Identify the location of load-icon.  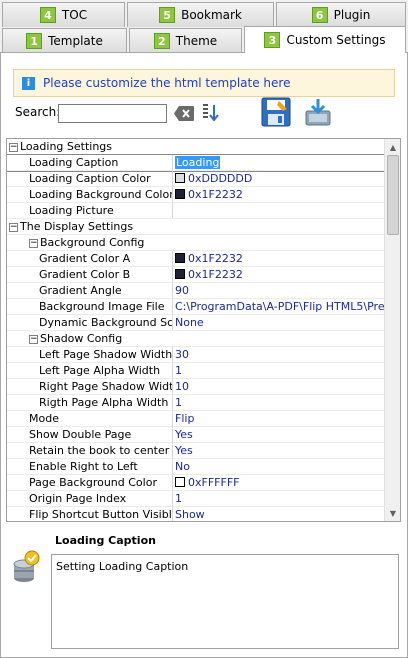
(318, 112).